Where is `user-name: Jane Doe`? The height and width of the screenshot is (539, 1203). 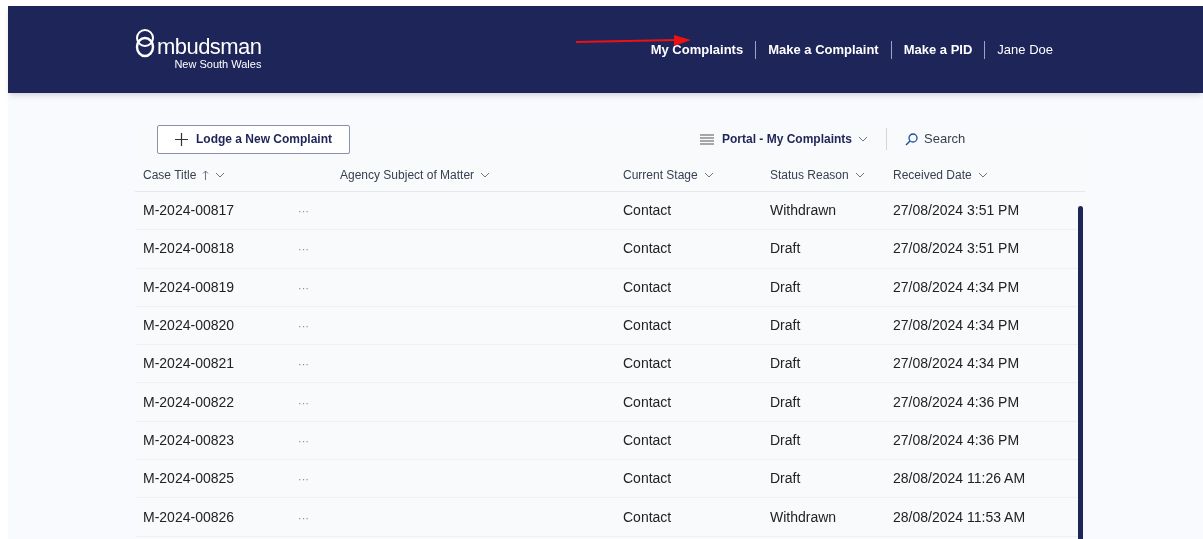
user-name: Jane Doe is located at coordinates (1025, 49).